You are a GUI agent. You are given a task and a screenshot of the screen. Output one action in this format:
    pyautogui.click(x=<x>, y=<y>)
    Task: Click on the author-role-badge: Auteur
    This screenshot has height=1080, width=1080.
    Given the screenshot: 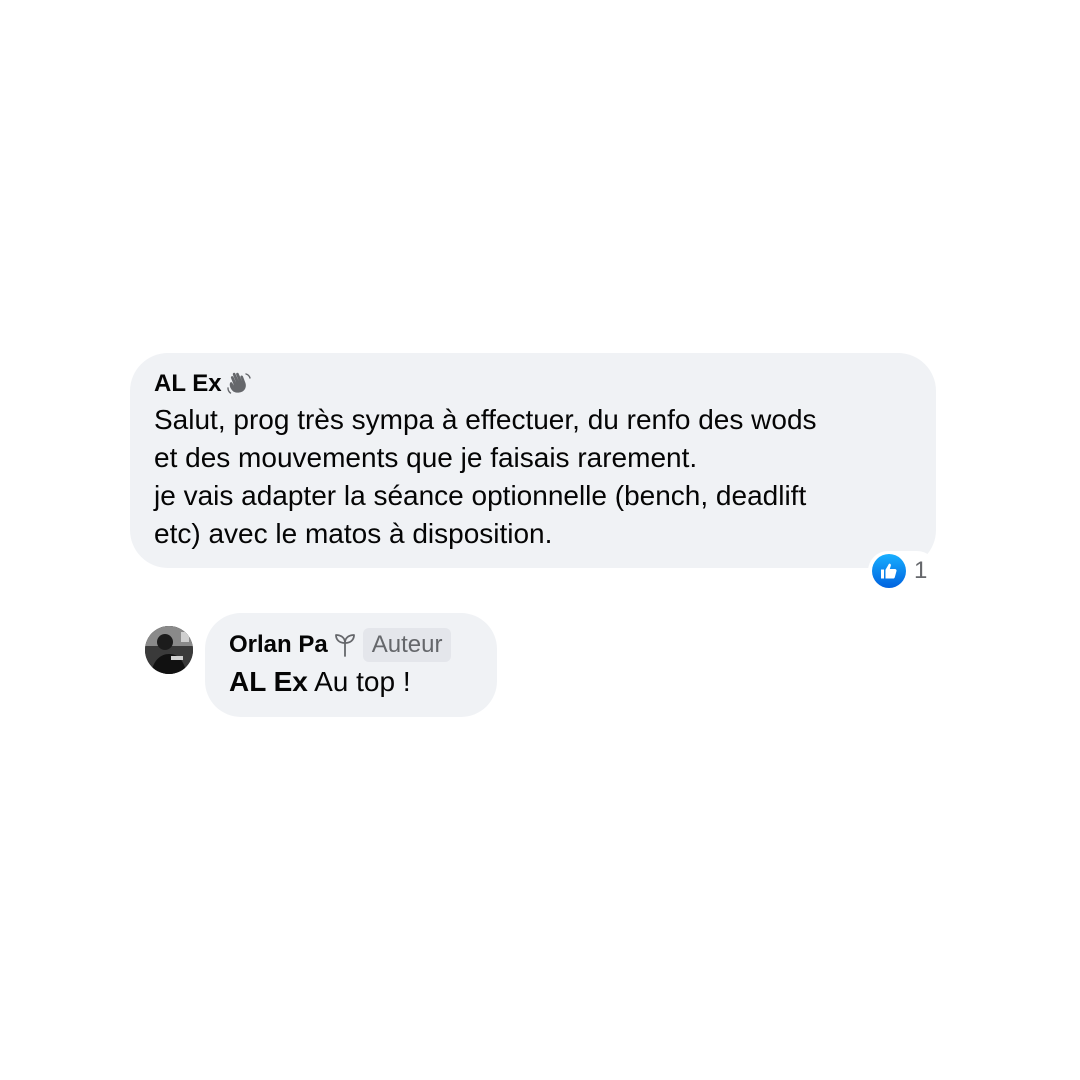 What is the action you would take?
    pyautogui.click(x=407, y=645)
    